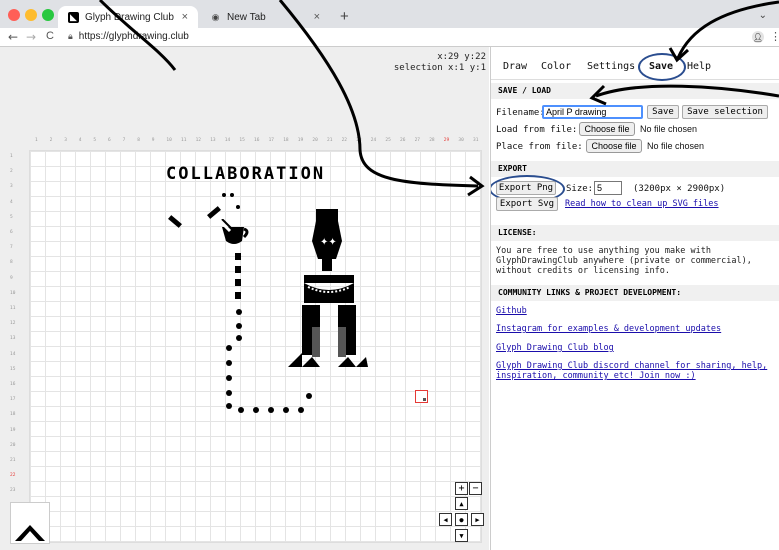 The height and width of the screenshot is (550, 779). Describe the element at coordinates (13, 430) in the screenshot. I see `row-number: 19` at that location.